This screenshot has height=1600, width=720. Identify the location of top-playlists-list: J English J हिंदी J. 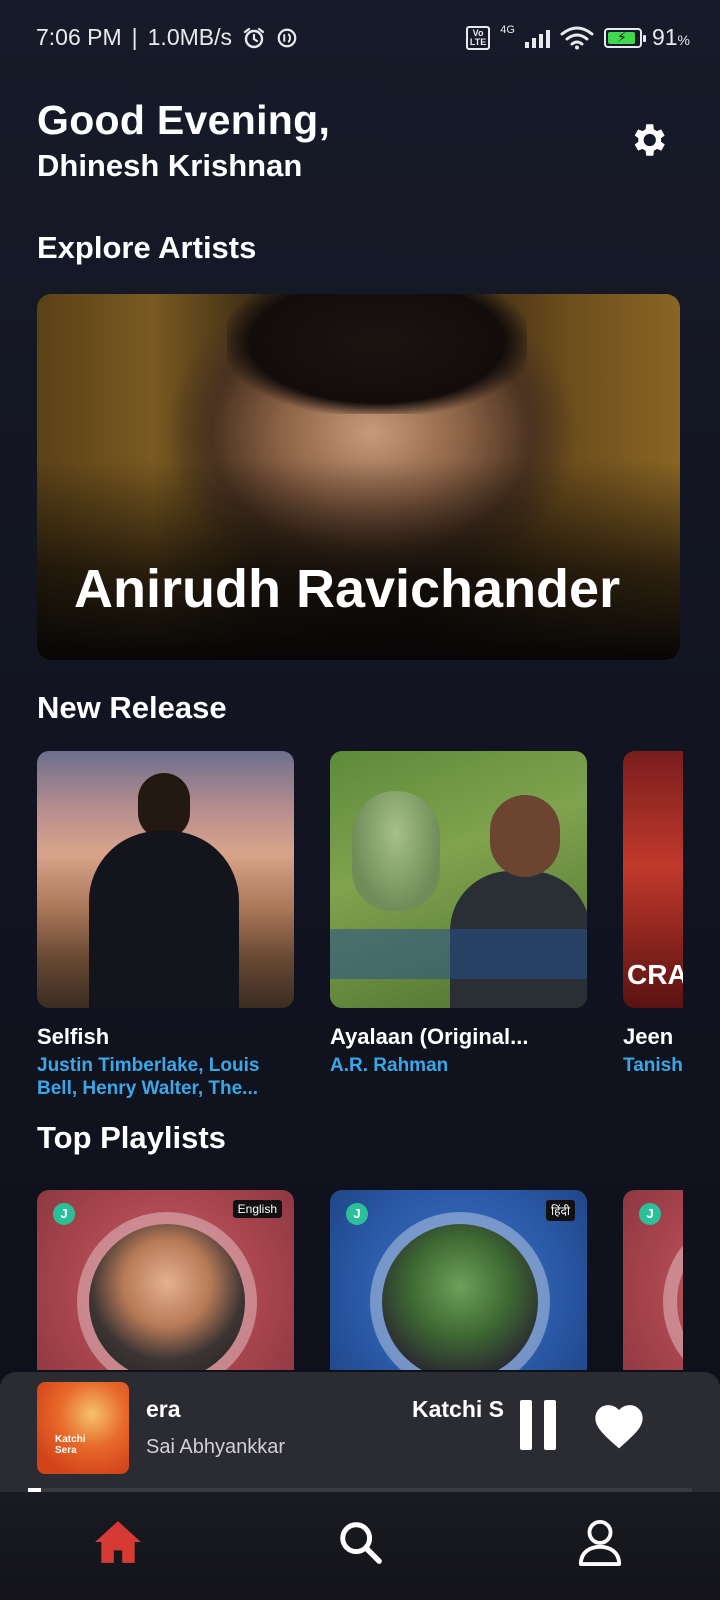
(360, 1281).